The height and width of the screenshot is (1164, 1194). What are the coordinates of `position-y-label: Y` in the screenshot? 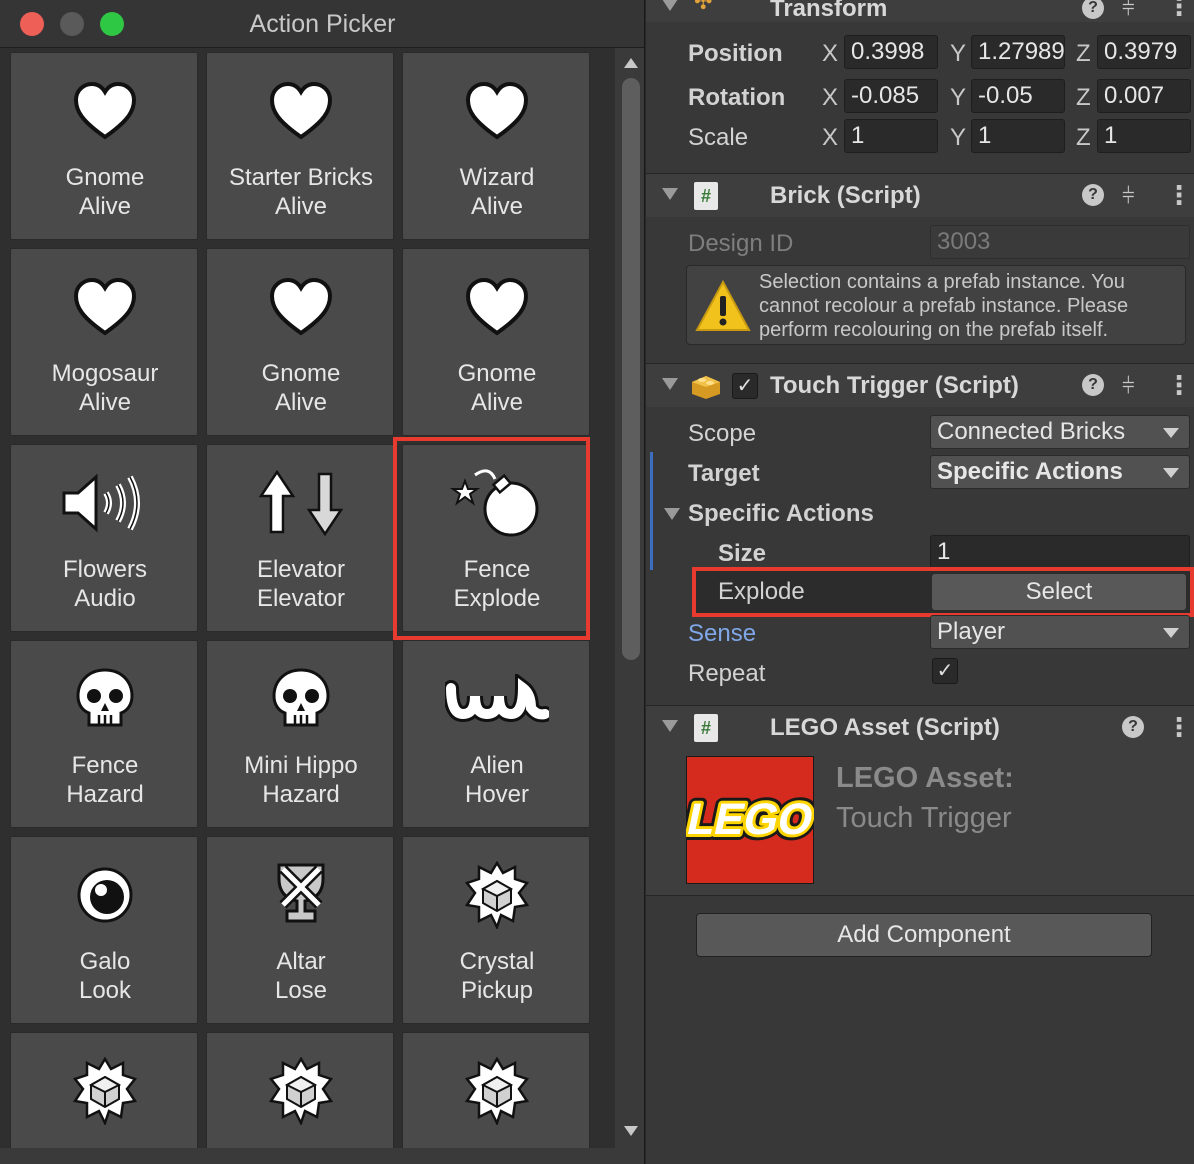 It's located at (958, 54).